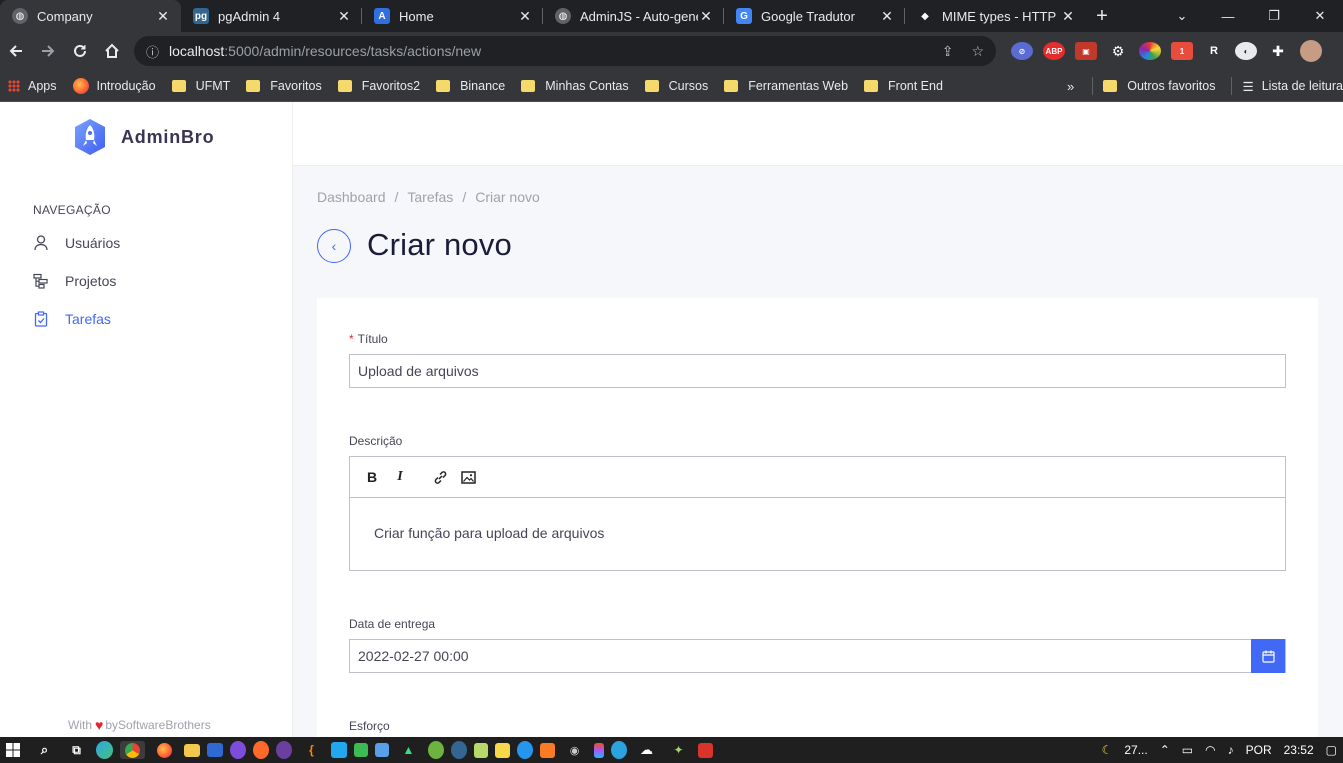 The image size is (1343, 763). What do you see at coordinates (16, 51) in the screenshot?
I see `back-icon` at bounding box center [16, 51].